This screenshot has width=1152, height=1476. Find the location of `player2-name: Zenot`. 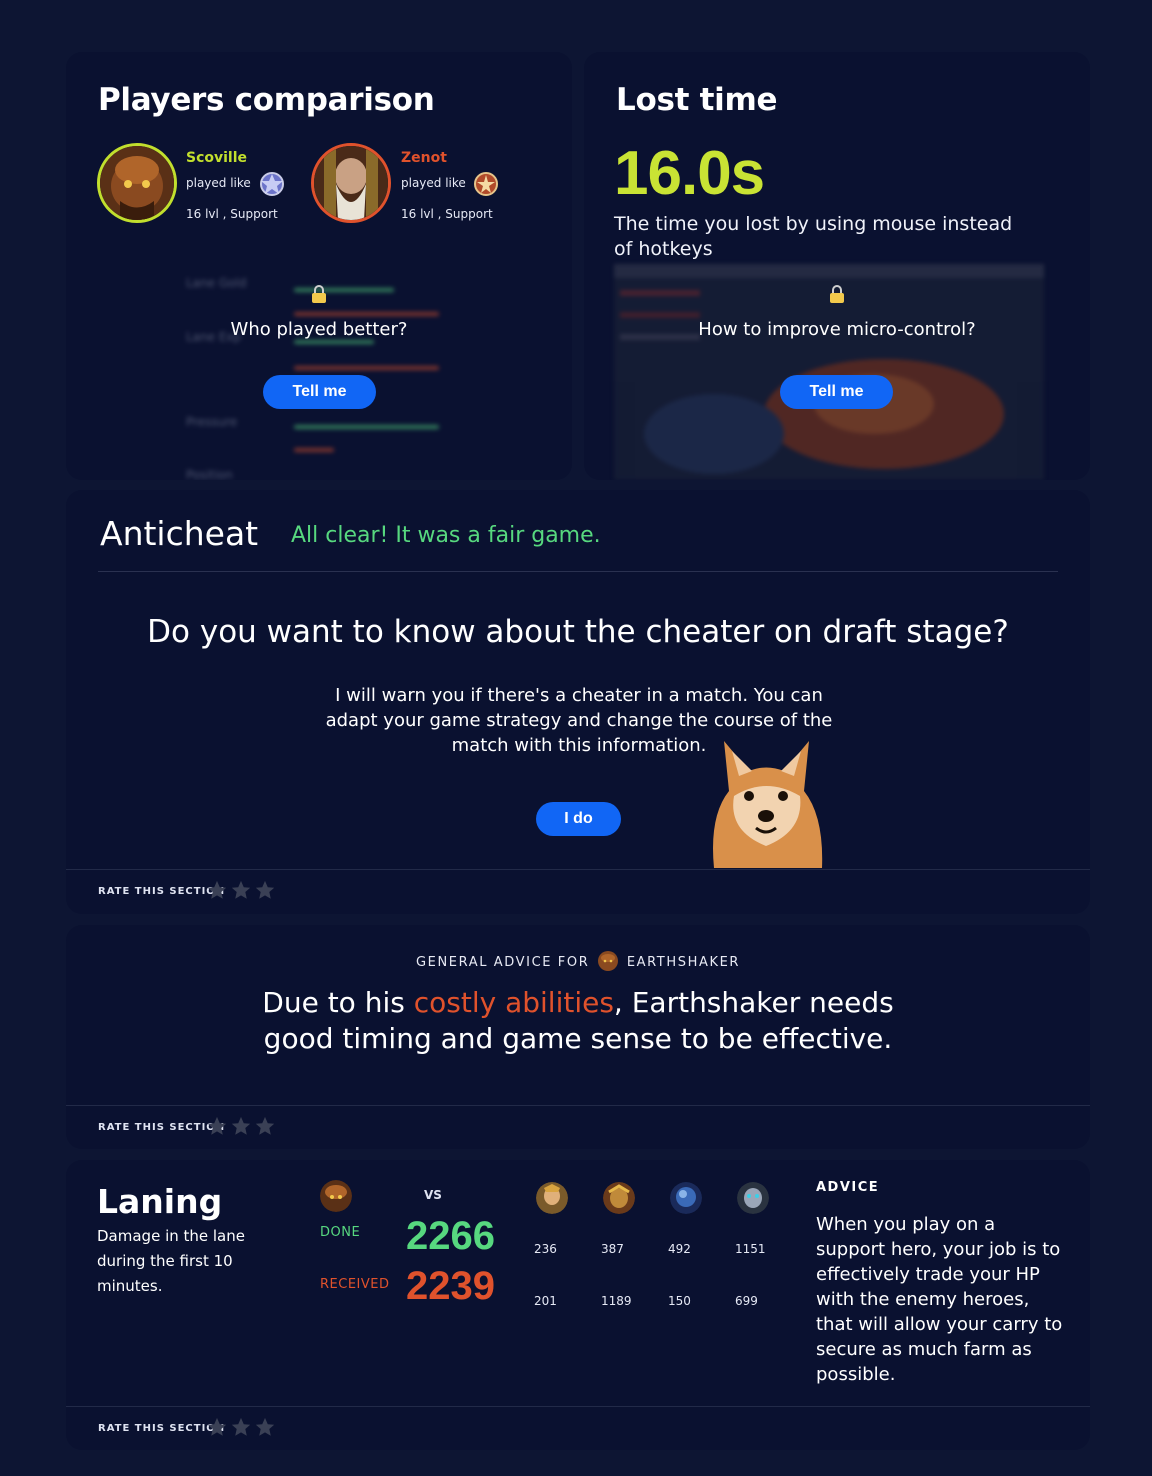

player2-name: Zenot is located at coordinates (424, 158).